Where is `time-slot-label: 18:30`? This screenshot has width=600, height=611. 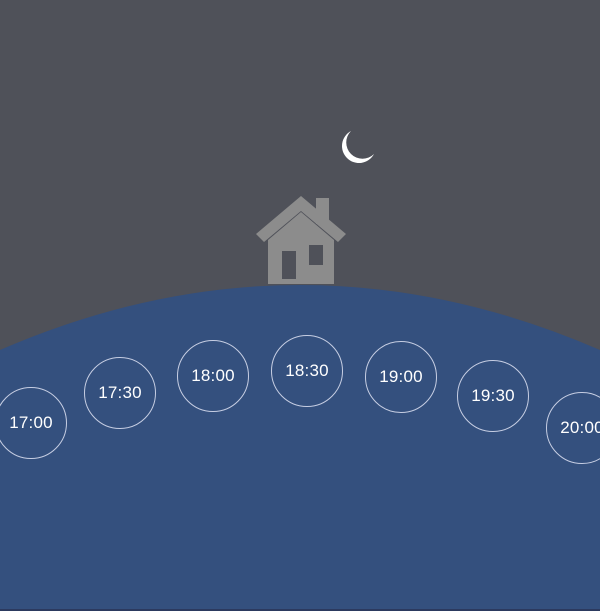 time-slot-label: 18:30 is located at coordinates (307, 370).